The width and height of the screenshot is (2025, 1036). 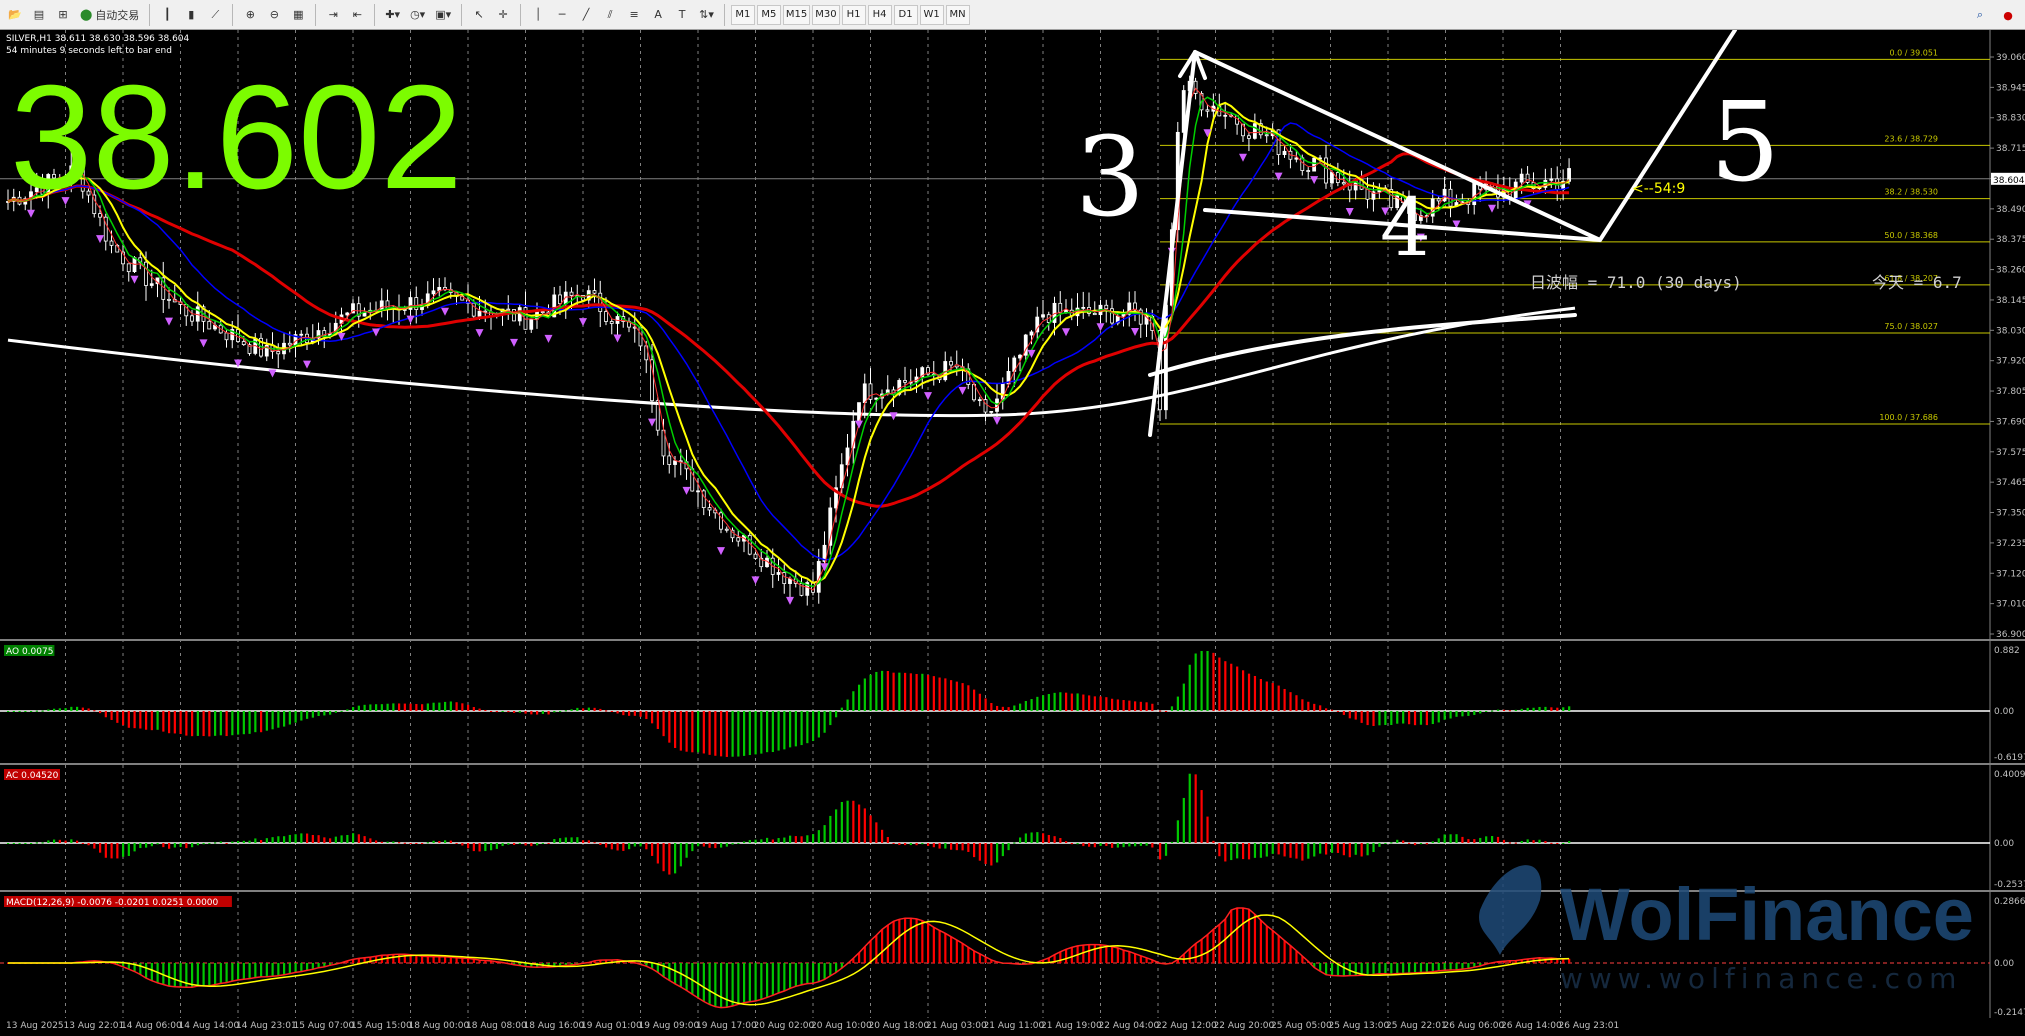 I want to click on timeframe-m5: M5, so click(x=768, y=14).